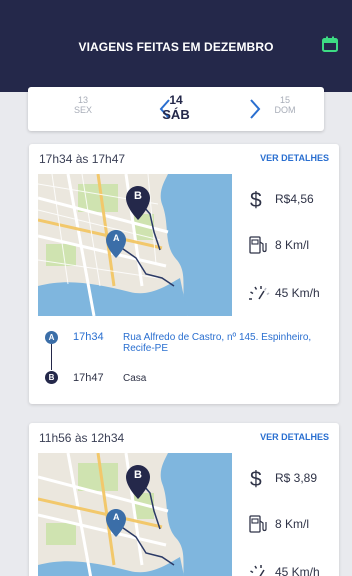  I want to click on trip-cost-value: R$ 3,89, so click(296, 478).